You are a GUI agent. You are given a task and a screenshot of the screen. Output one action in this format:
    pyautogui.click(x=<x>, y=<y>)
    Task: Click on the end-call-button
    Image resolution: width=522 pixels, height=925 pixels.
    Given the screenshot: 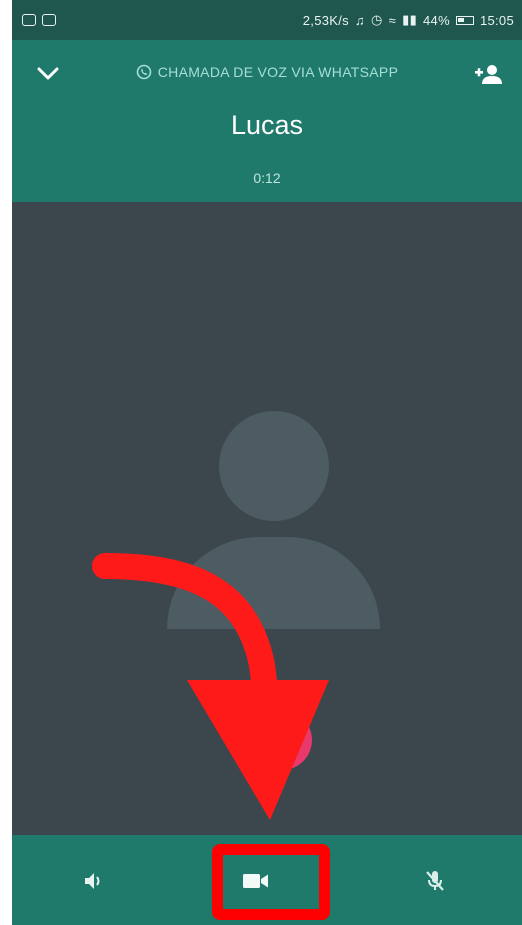 What is the action you would take?
    pyautogui.click(x=282, y=740)
    